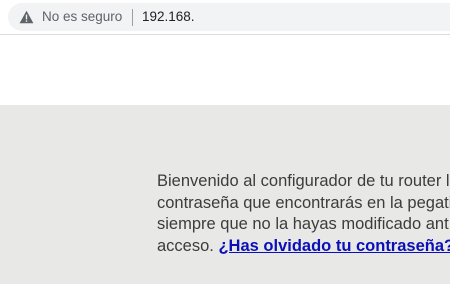  I want to click on forgot-password-link: ¿Has olvidado tu contraseña?, so click(334, 246).